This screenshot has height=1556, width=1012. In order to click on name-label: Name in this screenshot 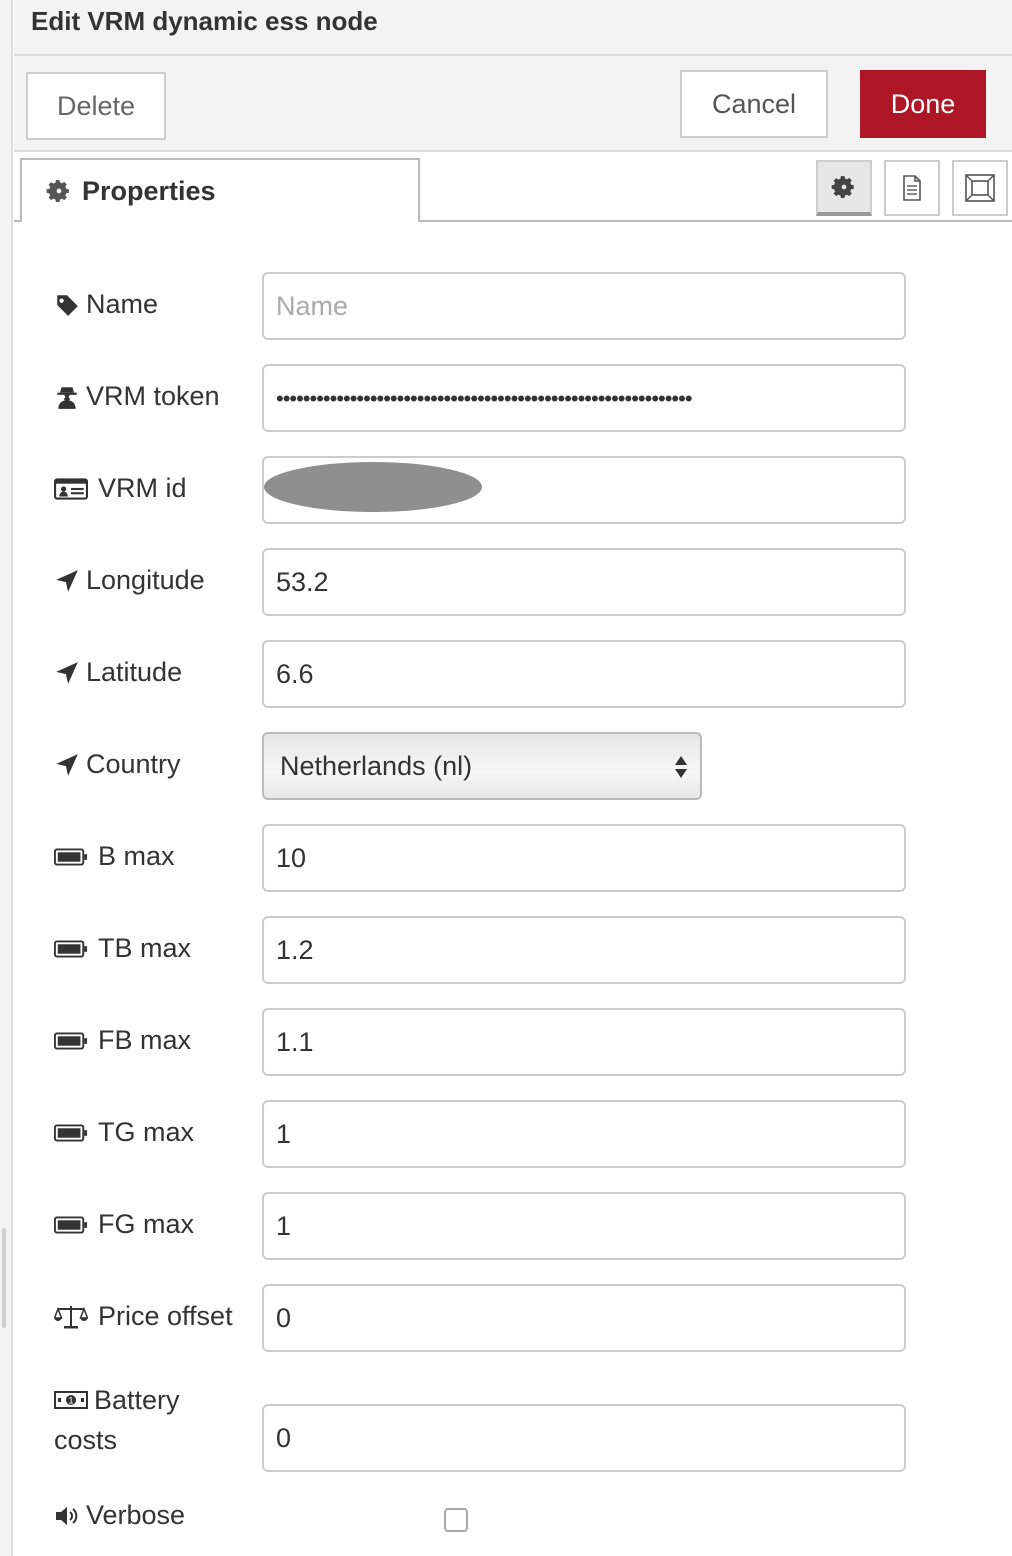, I will do `click(106, 304)`.